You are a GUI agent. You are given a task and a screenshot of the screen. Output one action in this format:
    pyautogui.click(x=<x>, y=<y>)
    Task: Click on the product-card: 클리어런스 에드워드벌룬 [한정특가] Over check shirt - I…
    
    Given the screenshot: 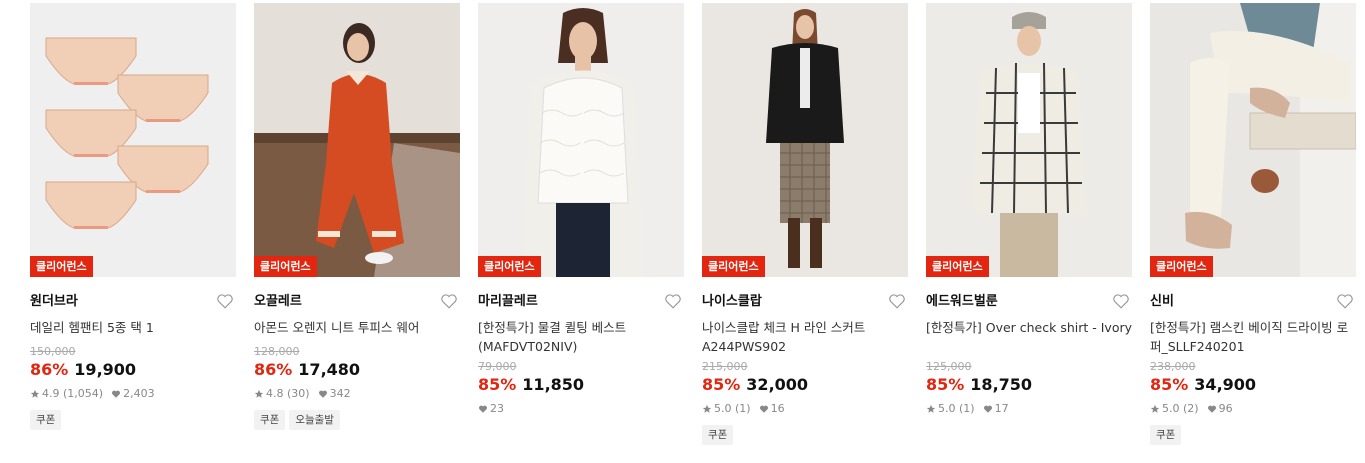 What is the action you would take?
    pyautogui.click(x=1029, y=210)
    